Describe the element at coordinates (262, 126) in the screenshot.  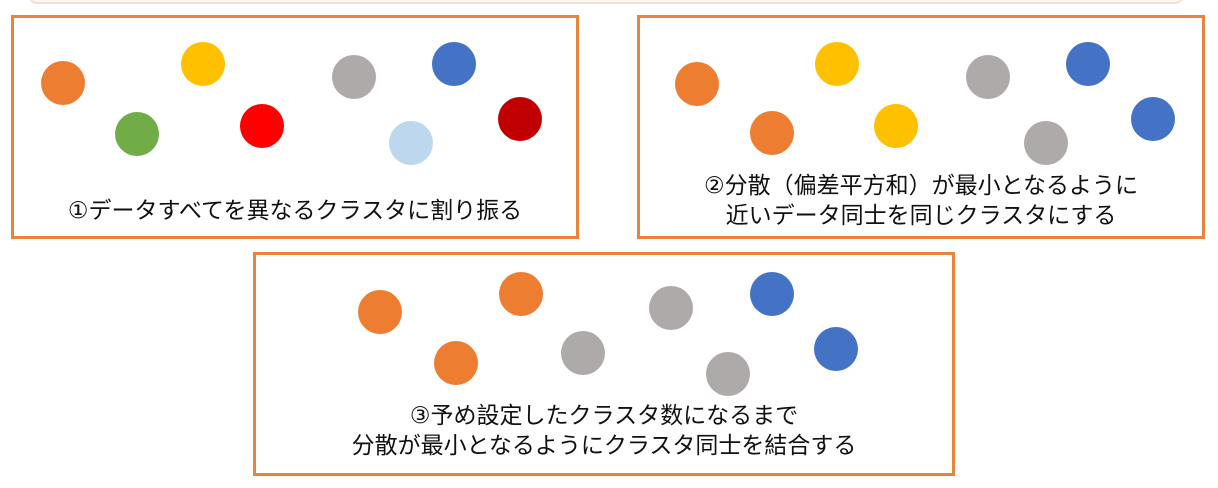
I see `red-cluster-dot` at that location.